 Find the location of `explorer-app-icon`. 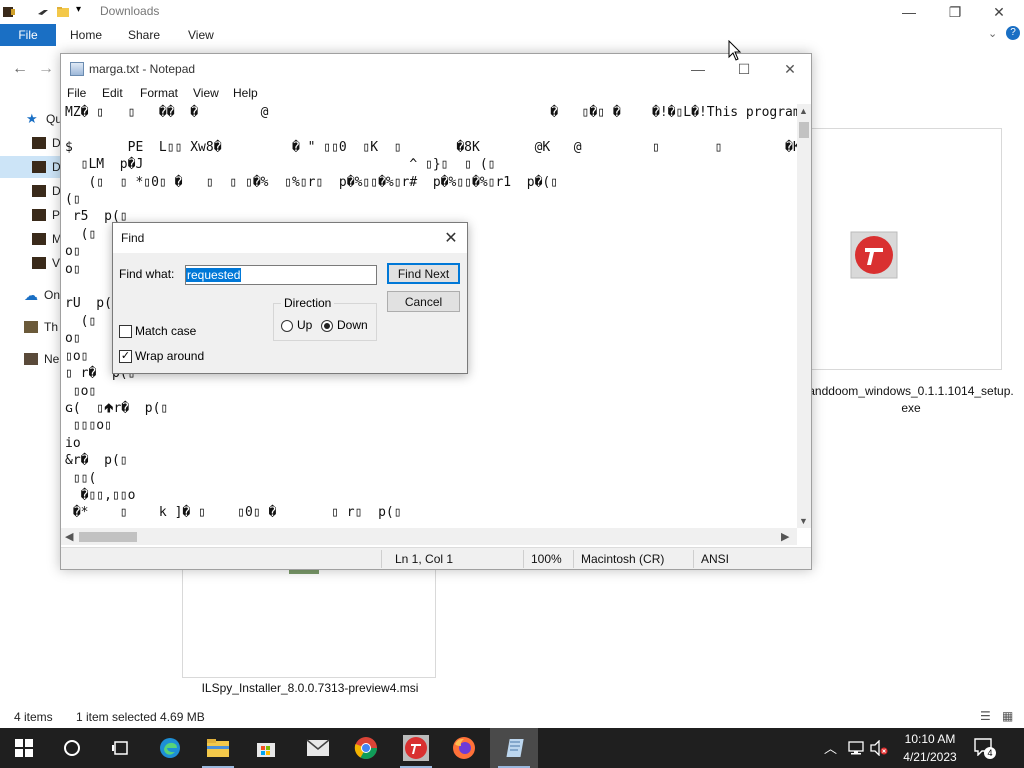

explorer-app-icon is located at coordinates (9, 12).